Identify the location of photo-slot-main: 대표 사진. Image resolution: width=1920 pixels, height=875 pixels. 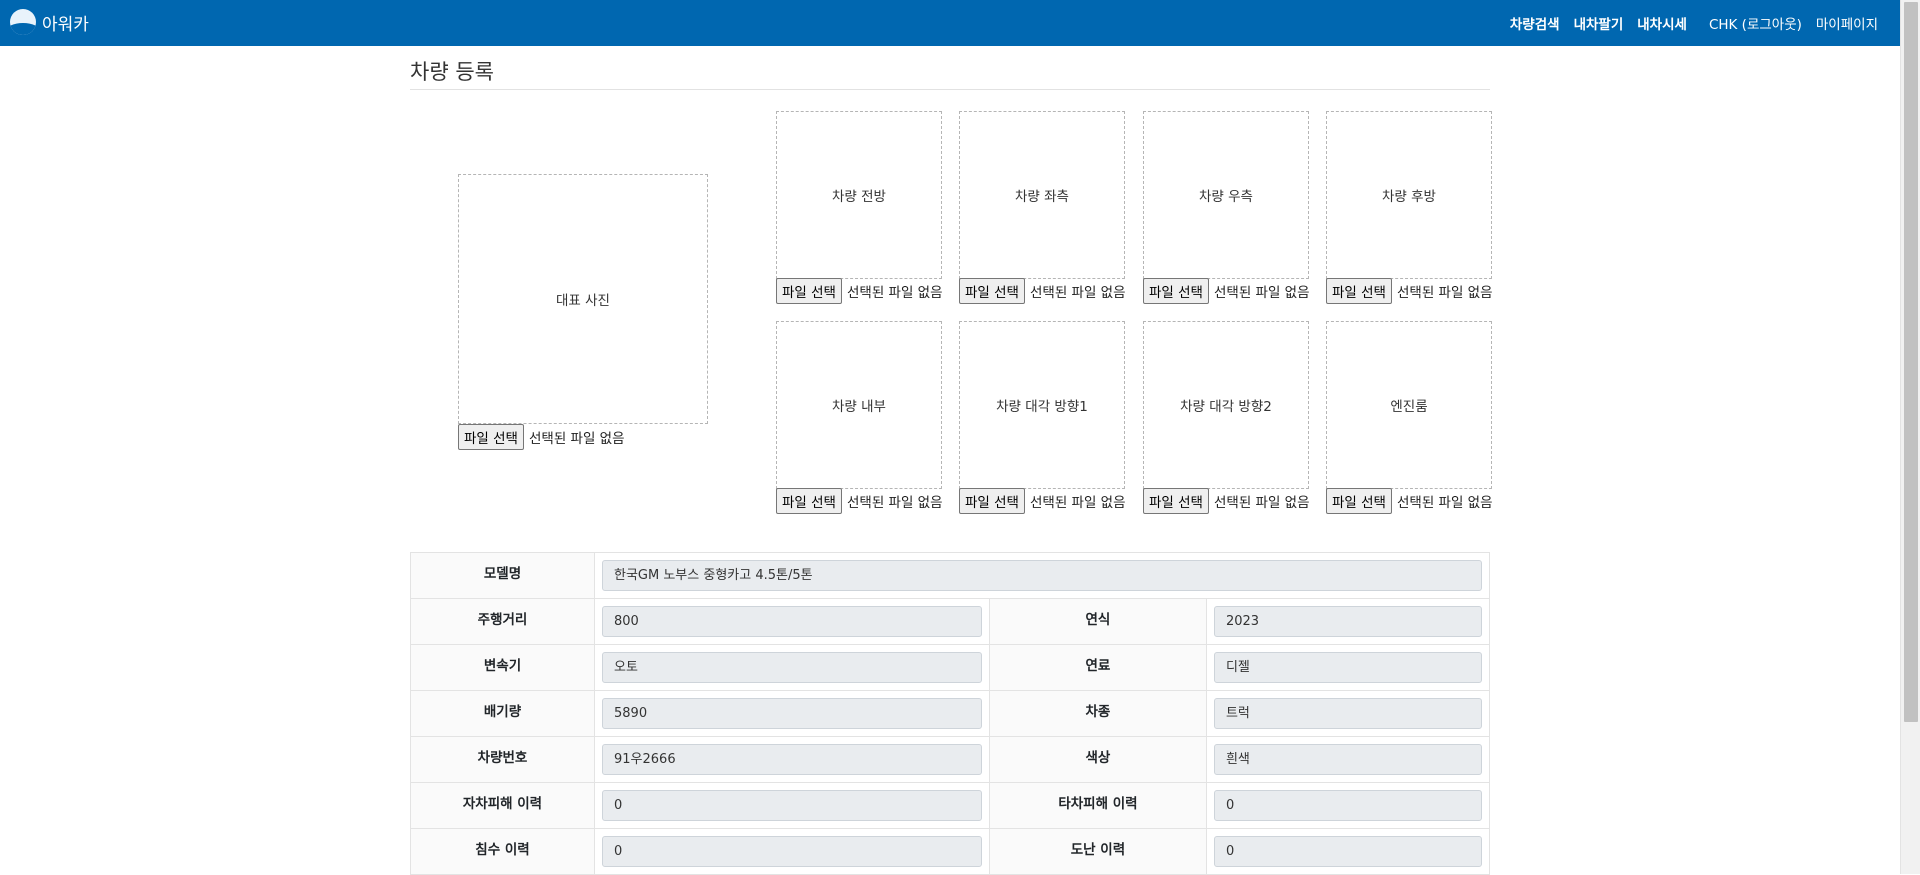
(583, 299).